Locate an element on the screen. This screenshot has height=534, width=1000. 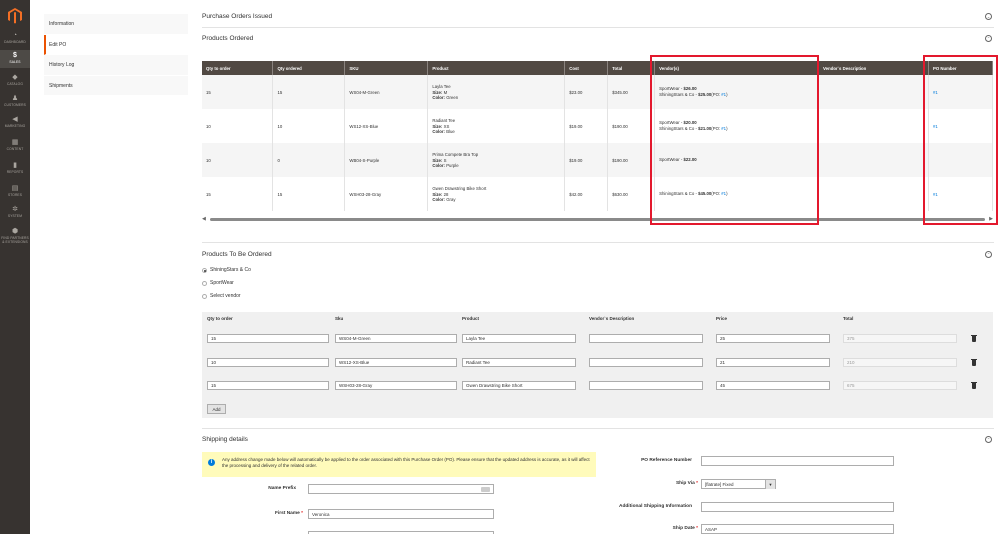
tab-shipments: Shipments is located at coordinates (116, 85).